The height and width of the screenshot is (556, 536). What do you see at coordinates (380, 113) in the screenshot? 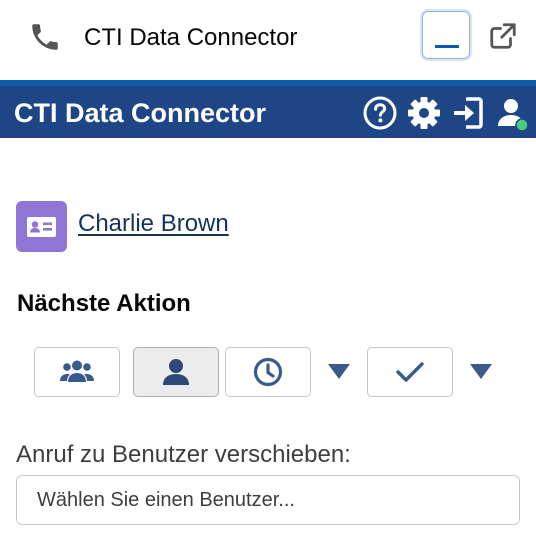
I see `help-icon` at bounding box center [380, 113].